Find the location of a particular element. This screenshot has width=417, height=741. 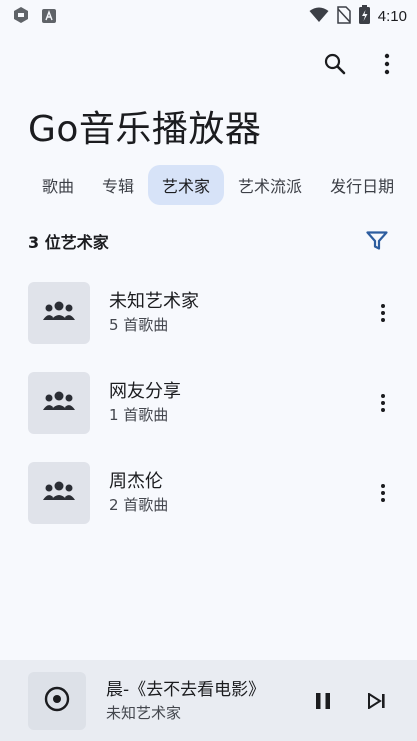

artist-count-label: 3 位艺术家 is located at coordinates (68, 242).